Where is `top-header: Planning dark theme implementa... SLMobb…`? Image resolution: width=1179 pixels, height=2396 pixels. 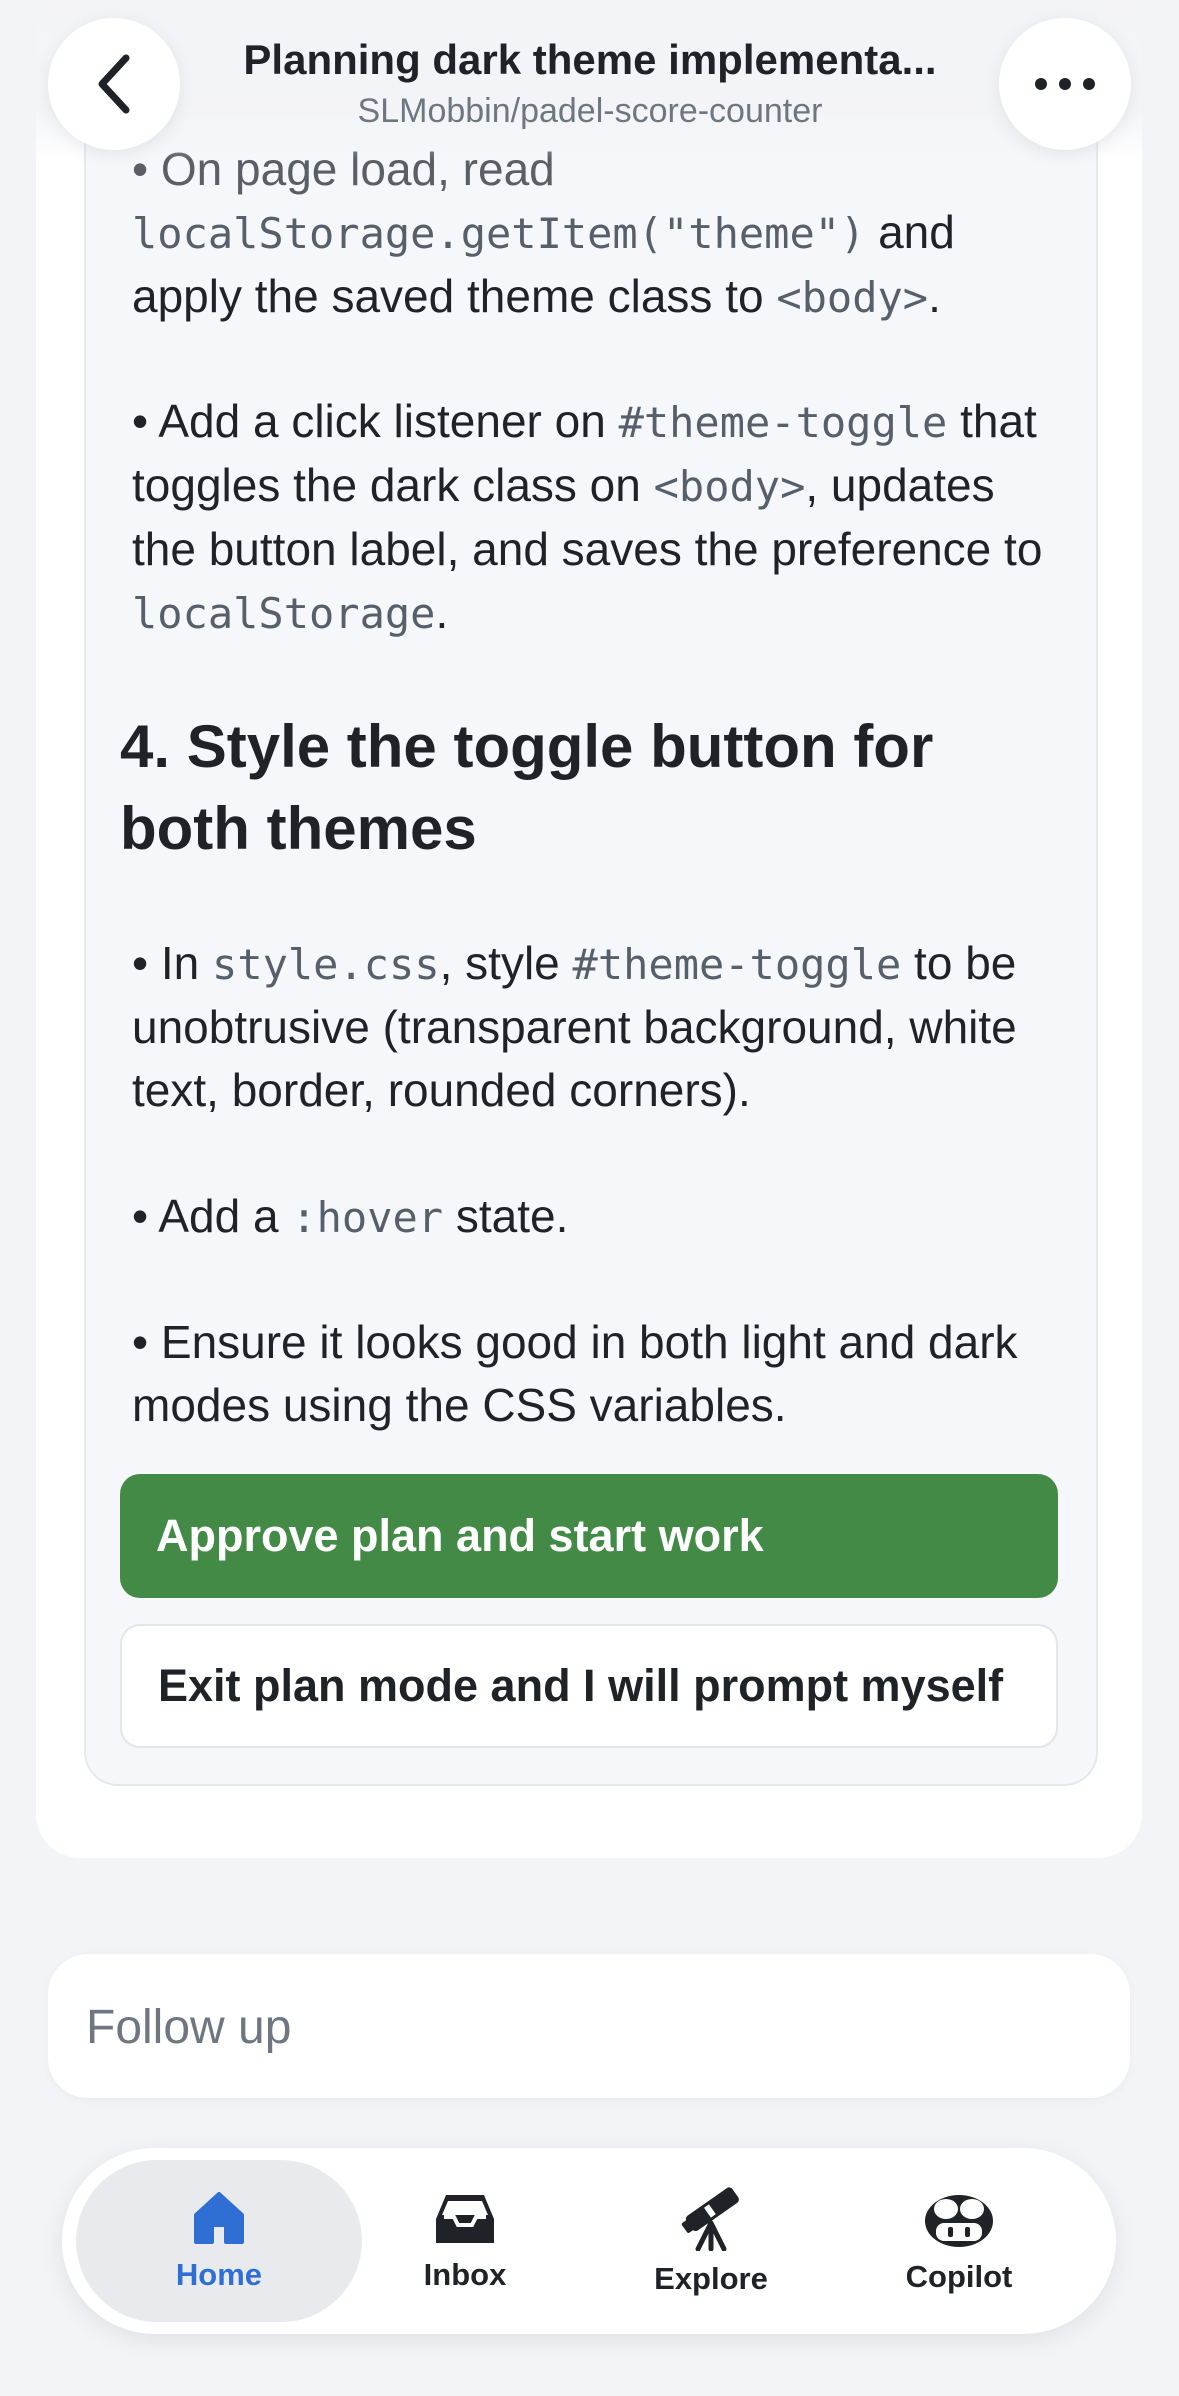
top-header: Planning dark theme implementa... SLMobb… is located at coordinates (589, 80).